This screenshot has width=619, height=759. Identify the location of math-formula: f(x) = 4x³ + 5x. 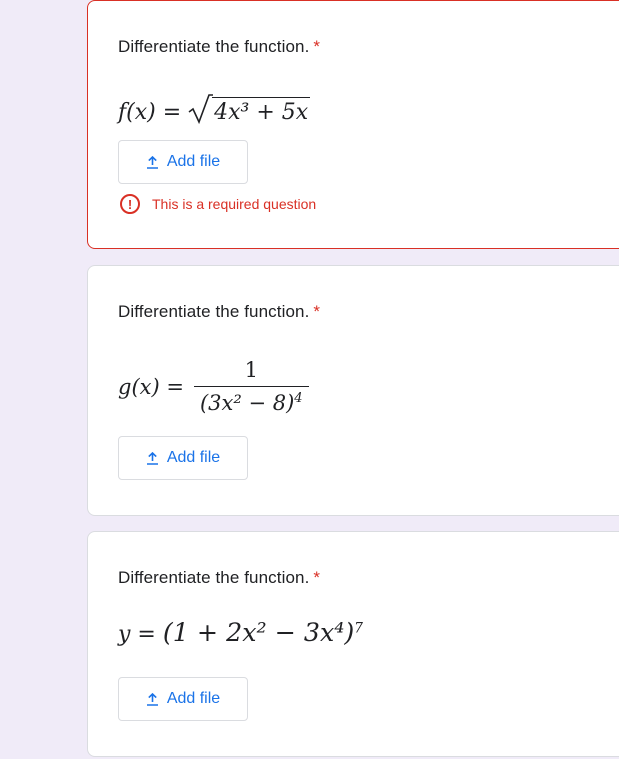
(214, 109).